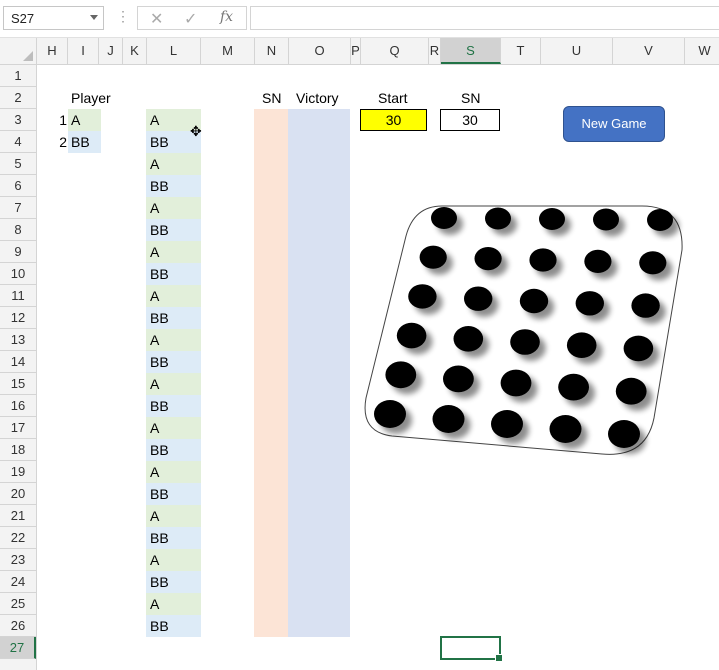 The width and height of the screenshot is (719, 670). Describe the element at coordinates (272, 51) in the screenshot. I see `column-header-n: N` at that location.